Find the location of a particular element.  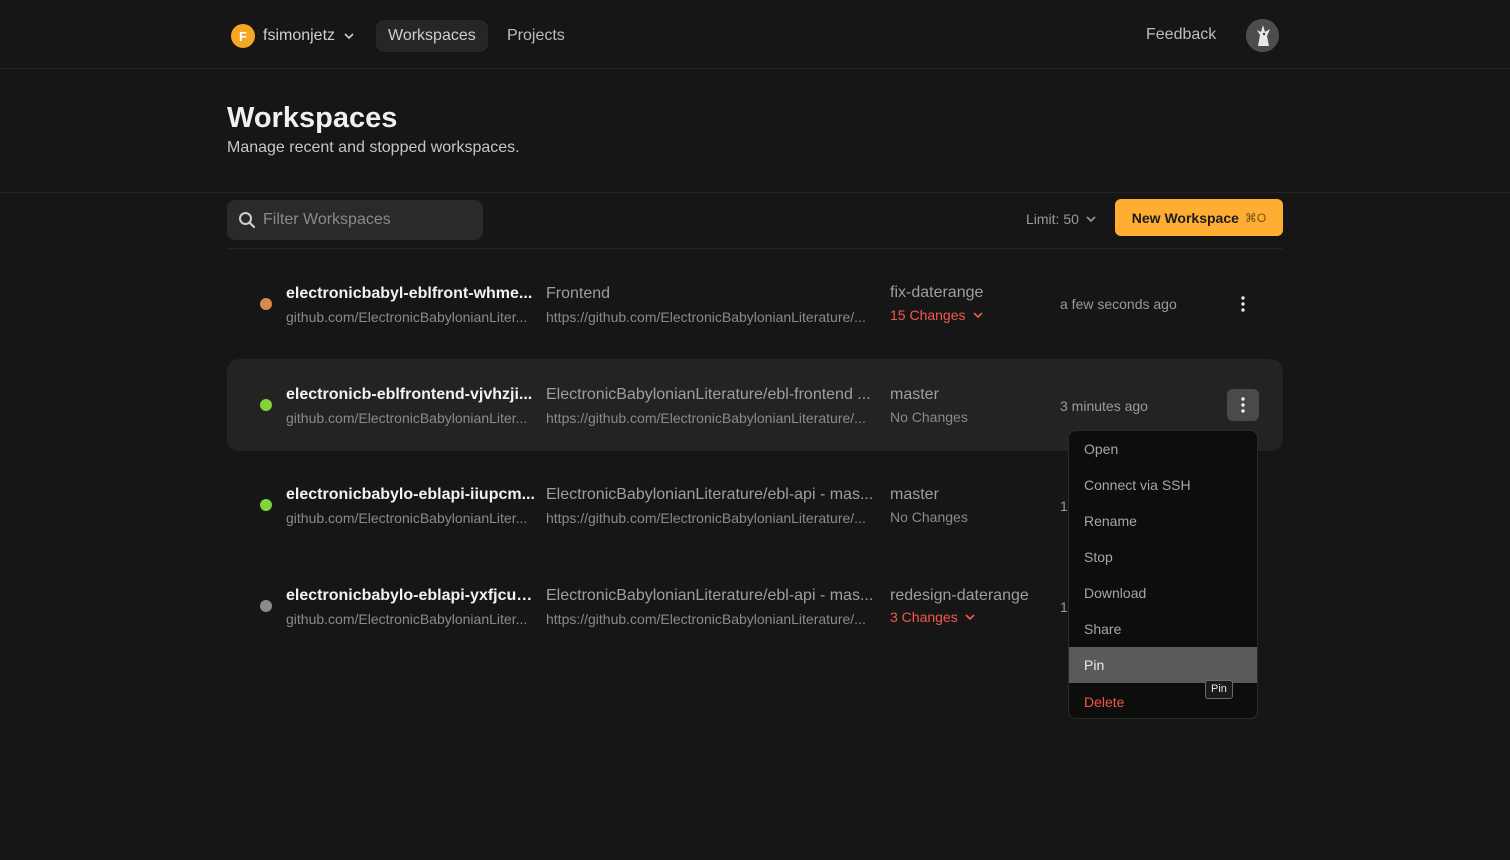

user-avatar is located at coordinates (1262, 35).